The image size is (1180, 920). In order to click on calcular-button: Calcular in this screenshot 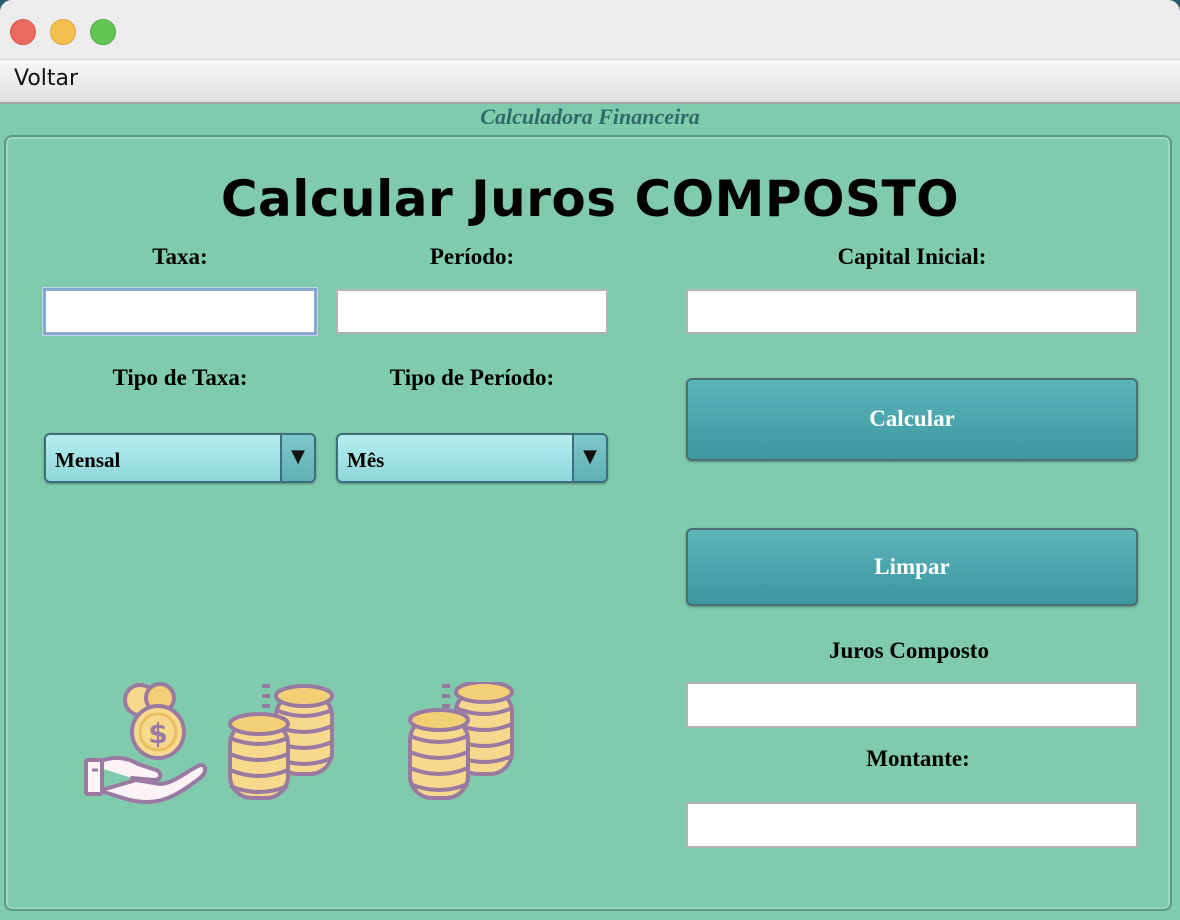, I will do `click(912, 419)`.